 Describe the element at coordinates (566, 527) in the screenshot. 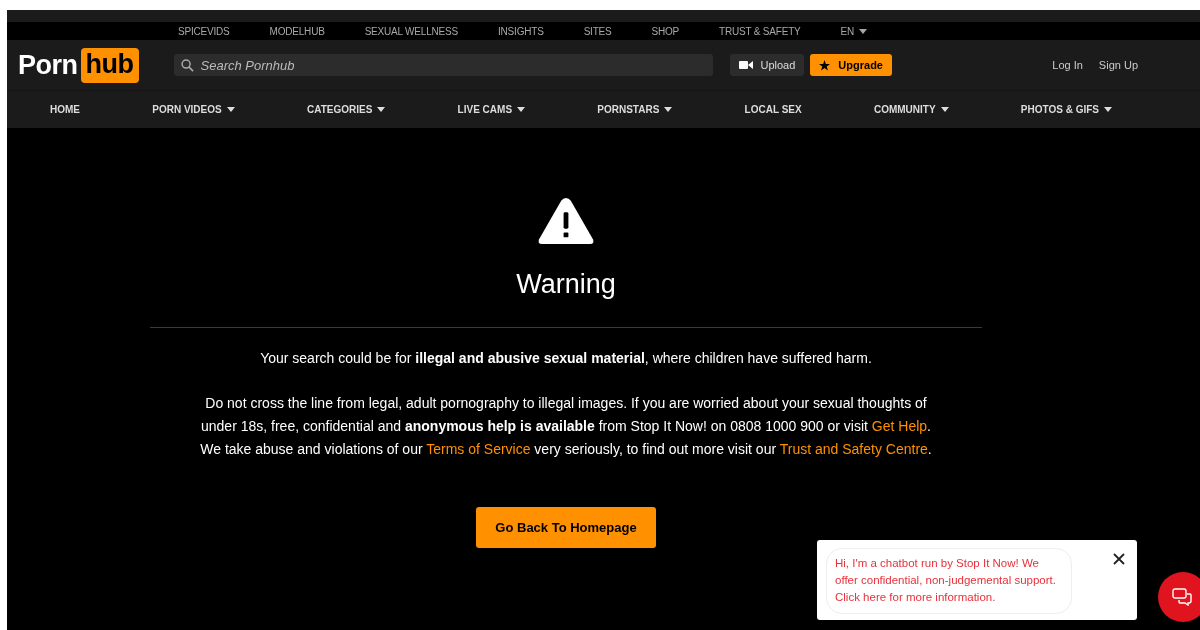

I see `homepage-button: Go Back To Homepage` at that location.